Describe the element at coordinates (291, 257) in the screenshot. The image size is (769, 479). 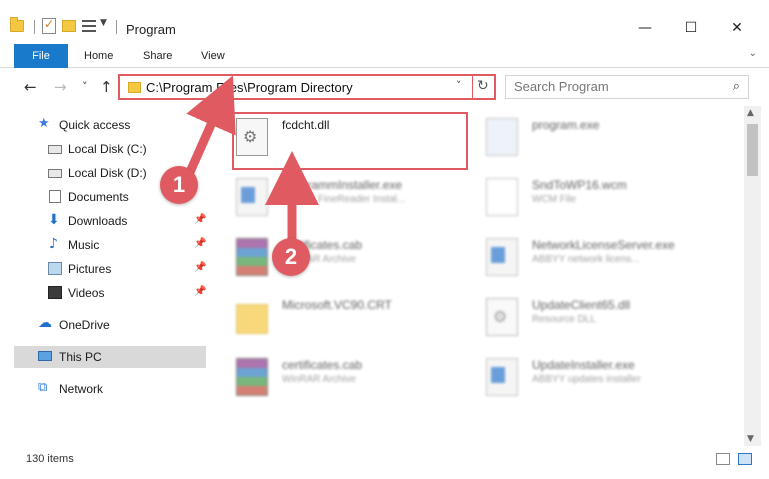
I see `step-badge-2: 2` at that location.